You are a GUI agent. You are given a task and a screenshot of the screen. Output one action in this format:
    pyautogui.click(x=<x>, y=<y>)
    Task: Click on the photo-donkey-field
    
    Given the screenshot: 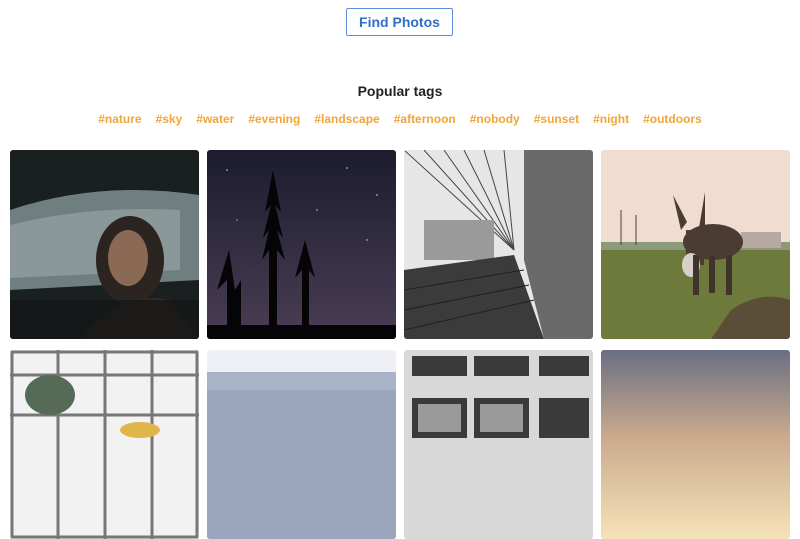 What is the action you would take?
    pyautogui.click(x=695, y=244)
    